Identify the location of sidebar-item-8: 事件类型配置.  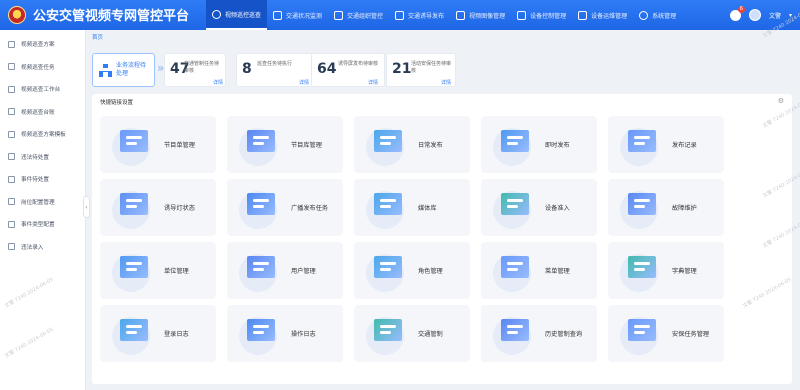
(42, 224).